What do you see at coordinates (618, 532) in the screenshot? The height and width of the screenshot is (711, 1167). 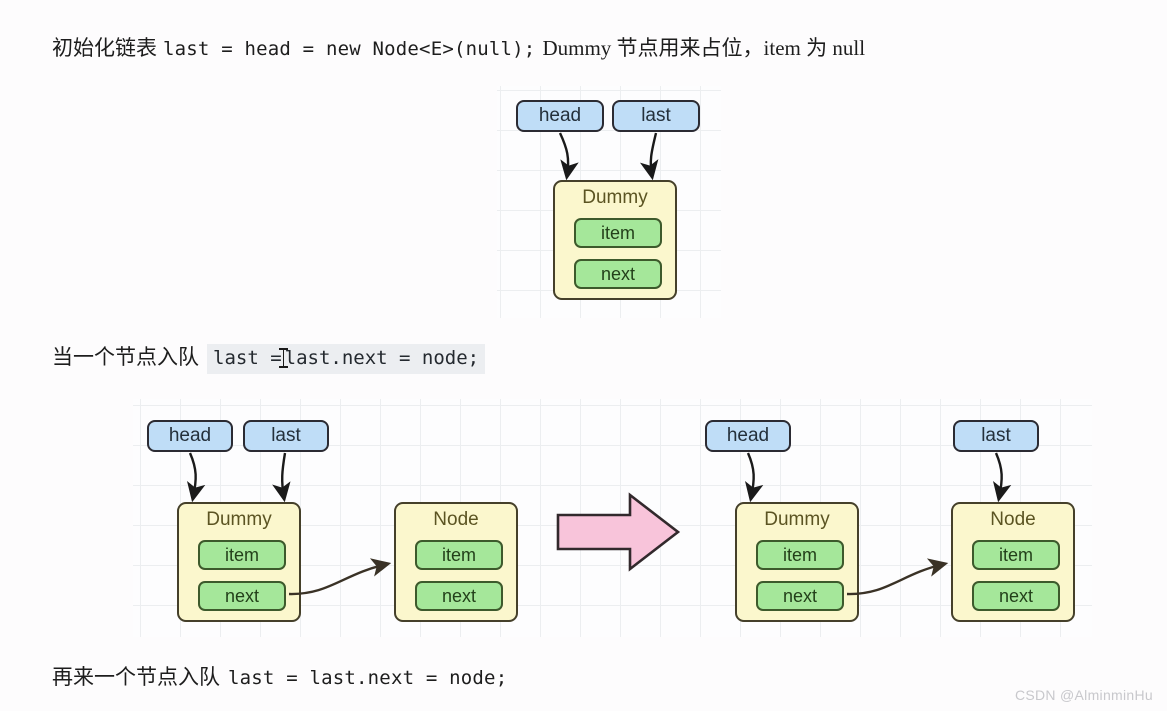 I see `transition-arrow-icon` at bounding box center [618, 532].